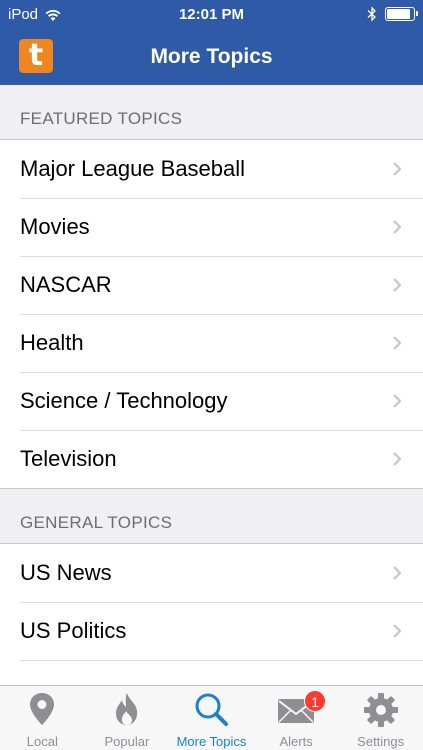  I want to click on list-item-science-technology: Science / Technology, so click(211, 401).